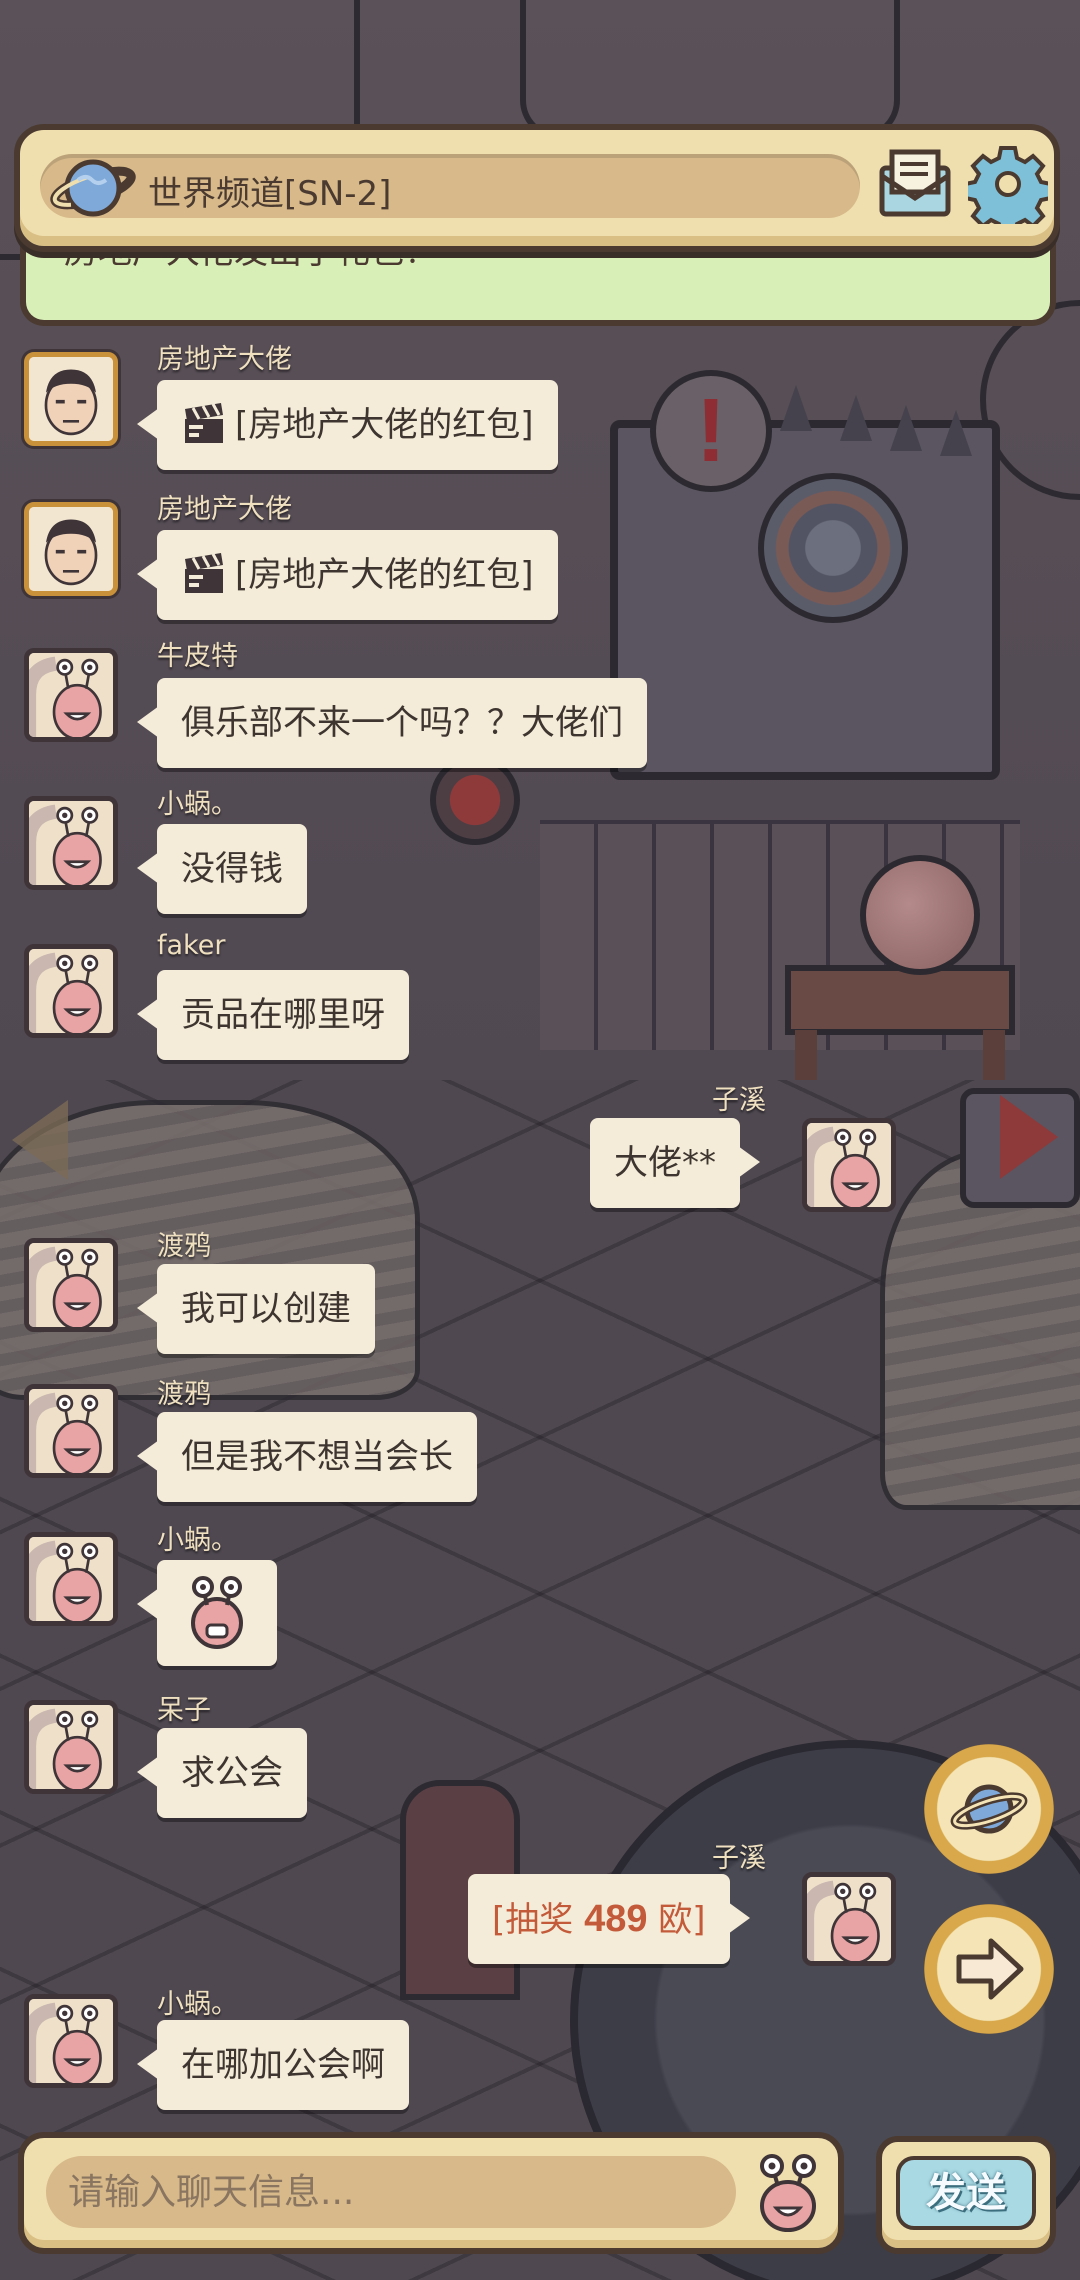 The image size is (1080, 2280). I want to click on sender-name: 牛皮特, so click(197, 656).